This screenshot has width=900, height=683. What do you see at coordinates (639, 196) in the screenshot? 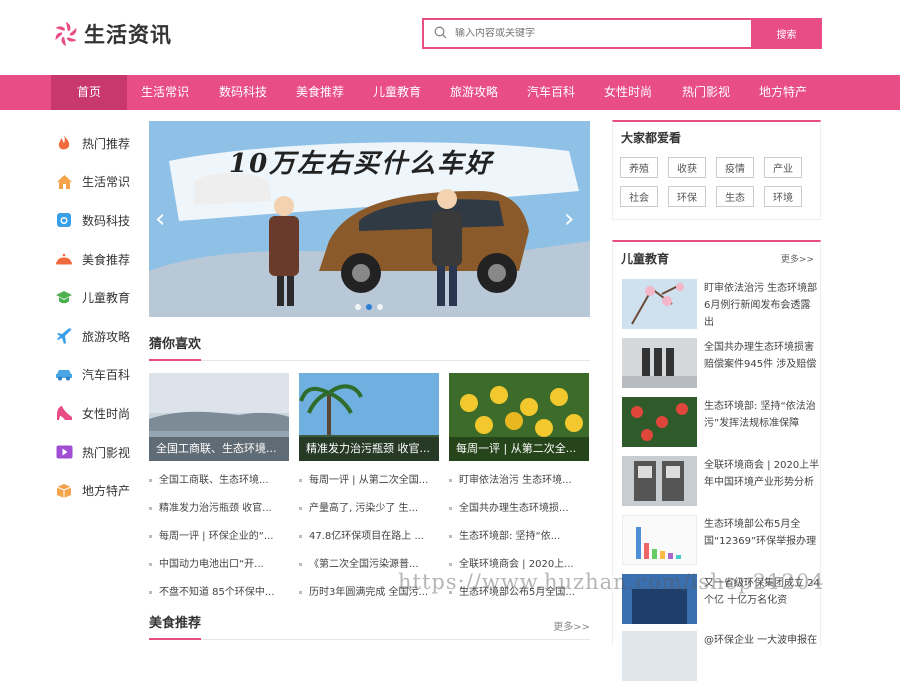
I see `tag: 社会` at bounding box center [639, 196].